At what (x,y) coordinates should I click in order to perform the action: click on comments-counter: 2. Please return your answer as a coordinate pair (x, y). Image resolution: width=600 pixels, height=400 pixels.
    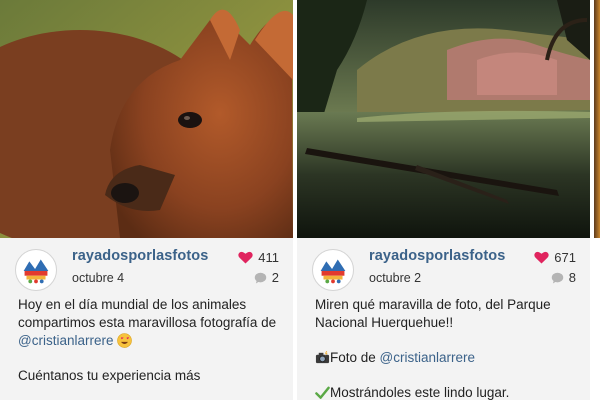
    Looking at the image, I should click on (266, 277).